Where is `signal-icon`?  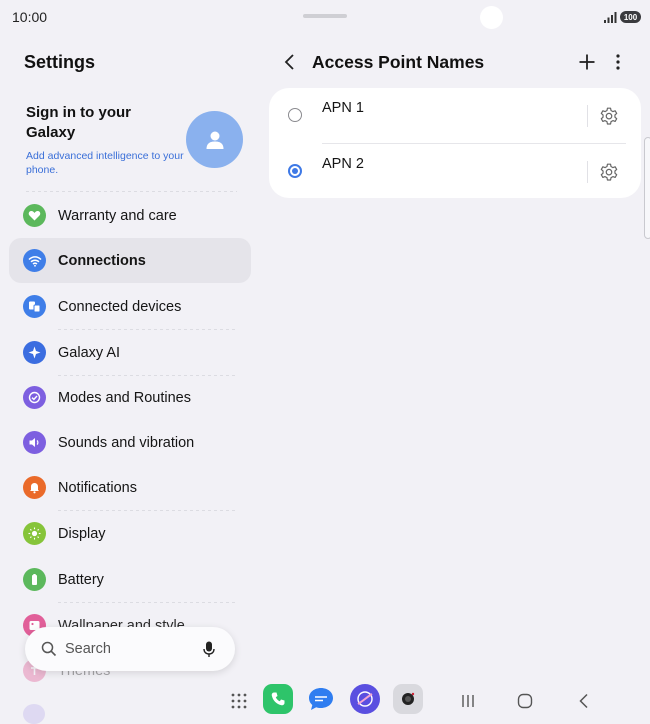
signal-icon is located at coordinates (610, 17).